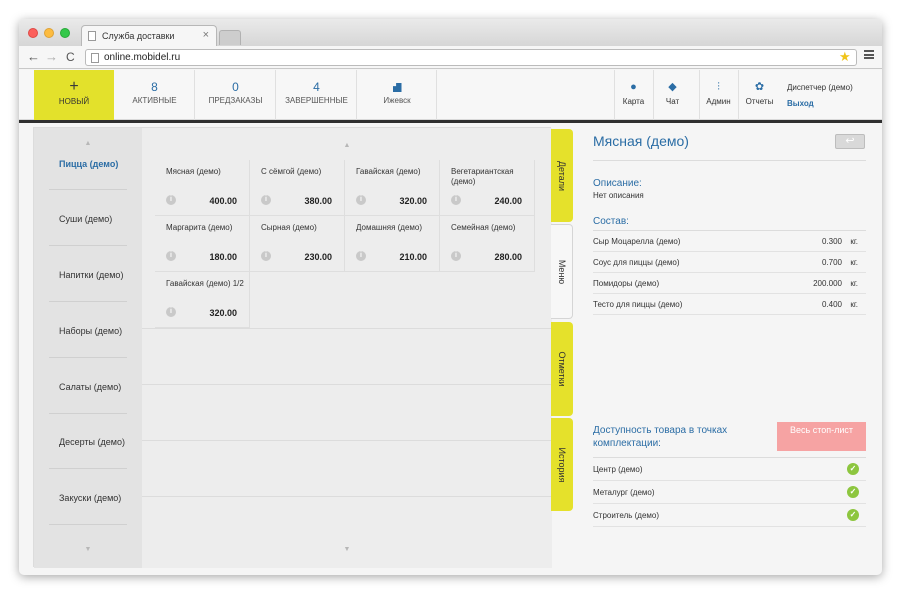  Describe the element at coordinates (729, 515) in the screenshot. I see `pickup-point-row: Строитель (демо) ✓` at that location.